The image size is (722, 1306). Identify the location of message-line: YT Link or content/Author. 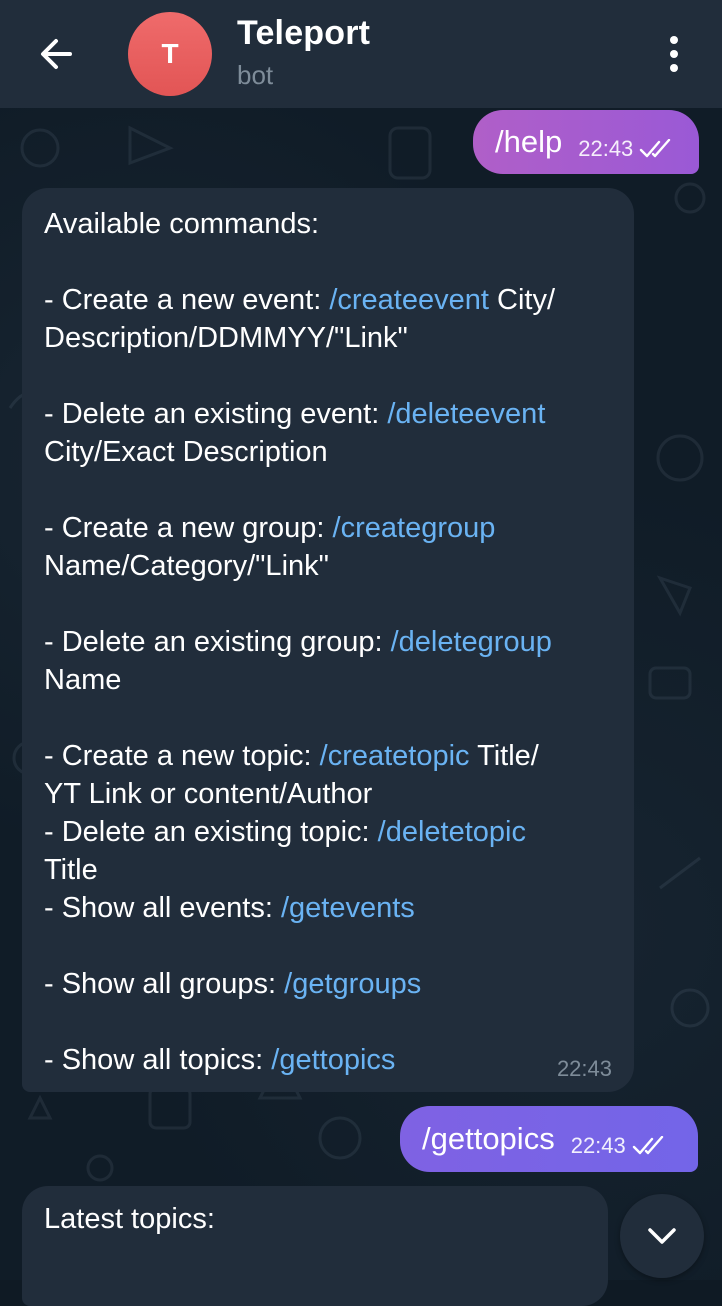
(208, 794).